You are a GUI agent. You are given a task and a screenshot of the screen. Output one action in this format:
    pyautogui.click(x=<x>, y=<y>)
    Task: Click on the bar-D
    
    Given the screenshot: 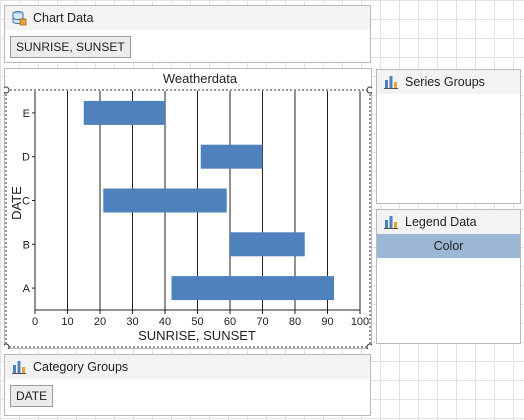 What is the action you would take?
    pyautogui.click(x=231, y=156)
    